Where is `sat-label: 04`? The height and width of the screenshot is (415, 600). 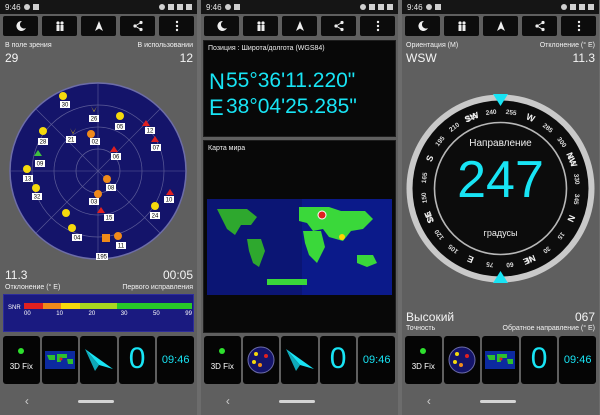
sat-label: 04 is located at coordinates (77, 239).